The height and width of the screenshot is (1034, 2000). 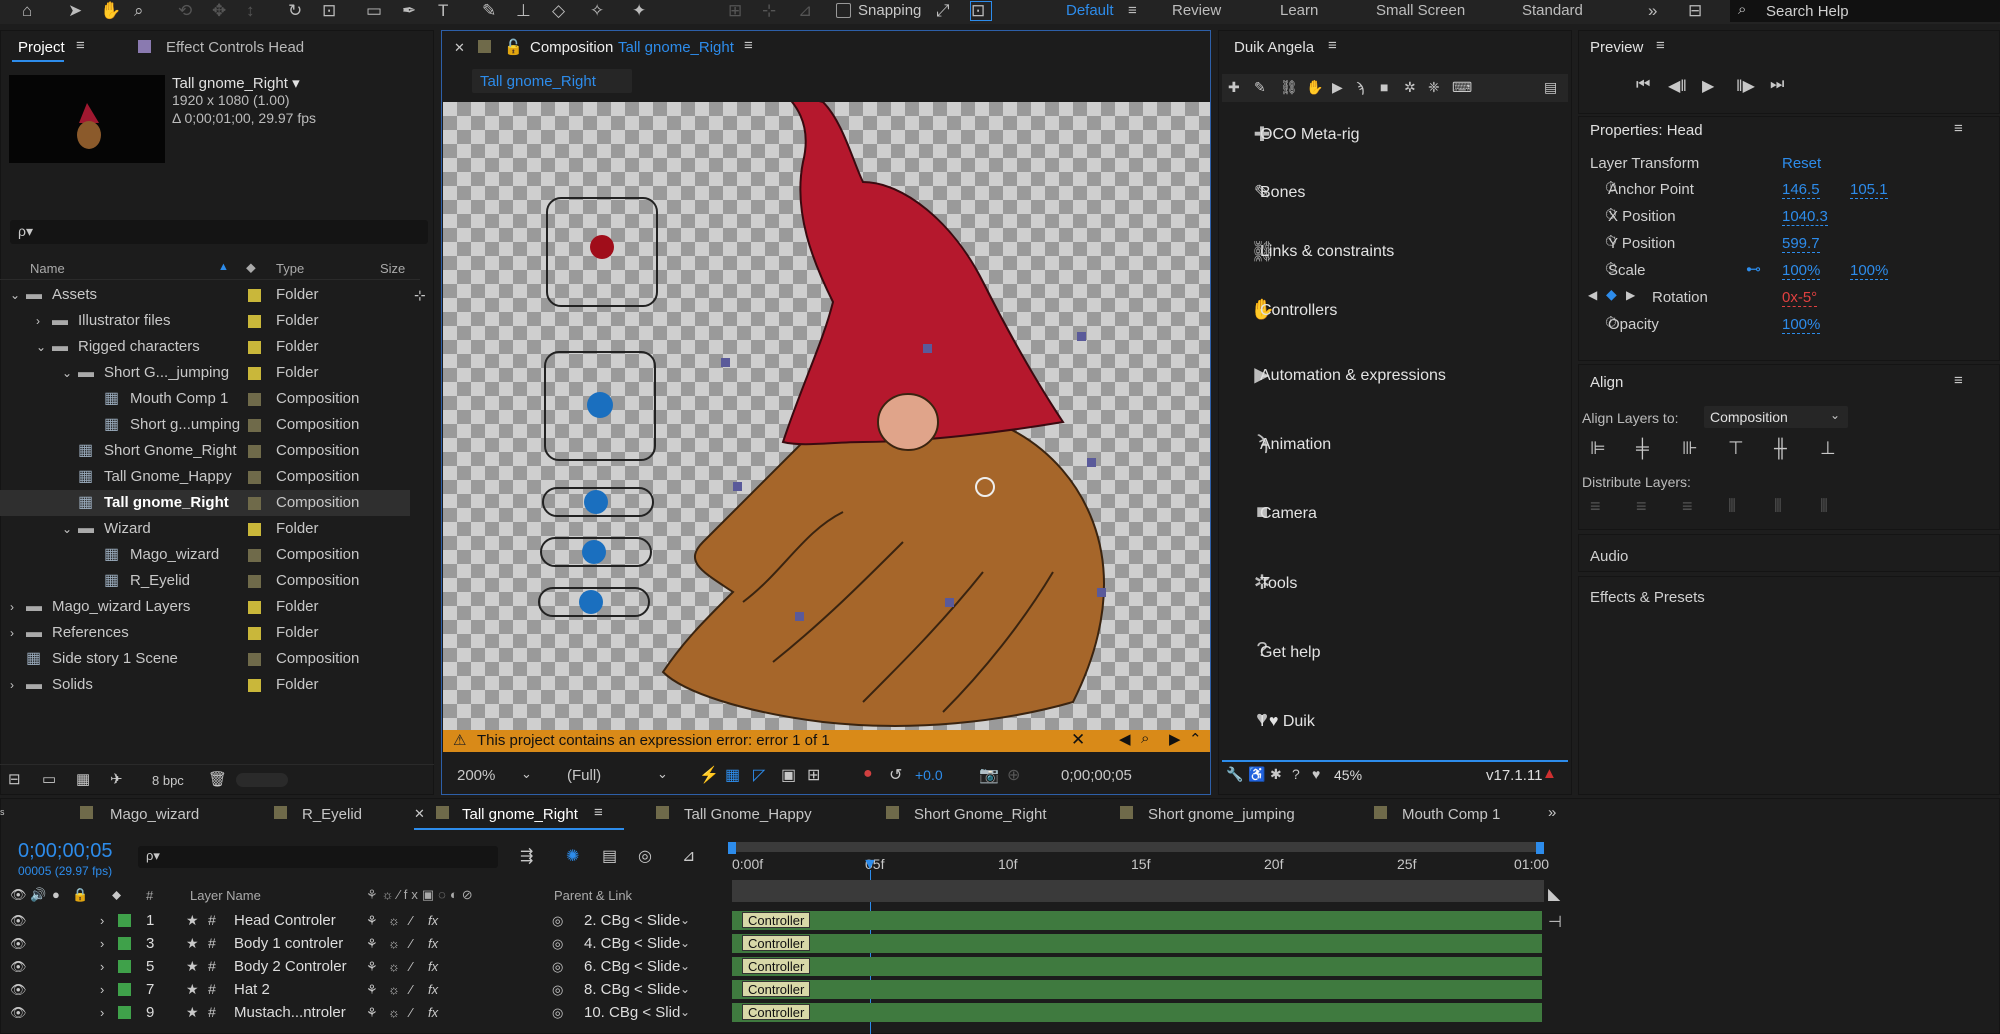 I want to click on lock-switch-icon: 🔒, so click(x=80, y=895).